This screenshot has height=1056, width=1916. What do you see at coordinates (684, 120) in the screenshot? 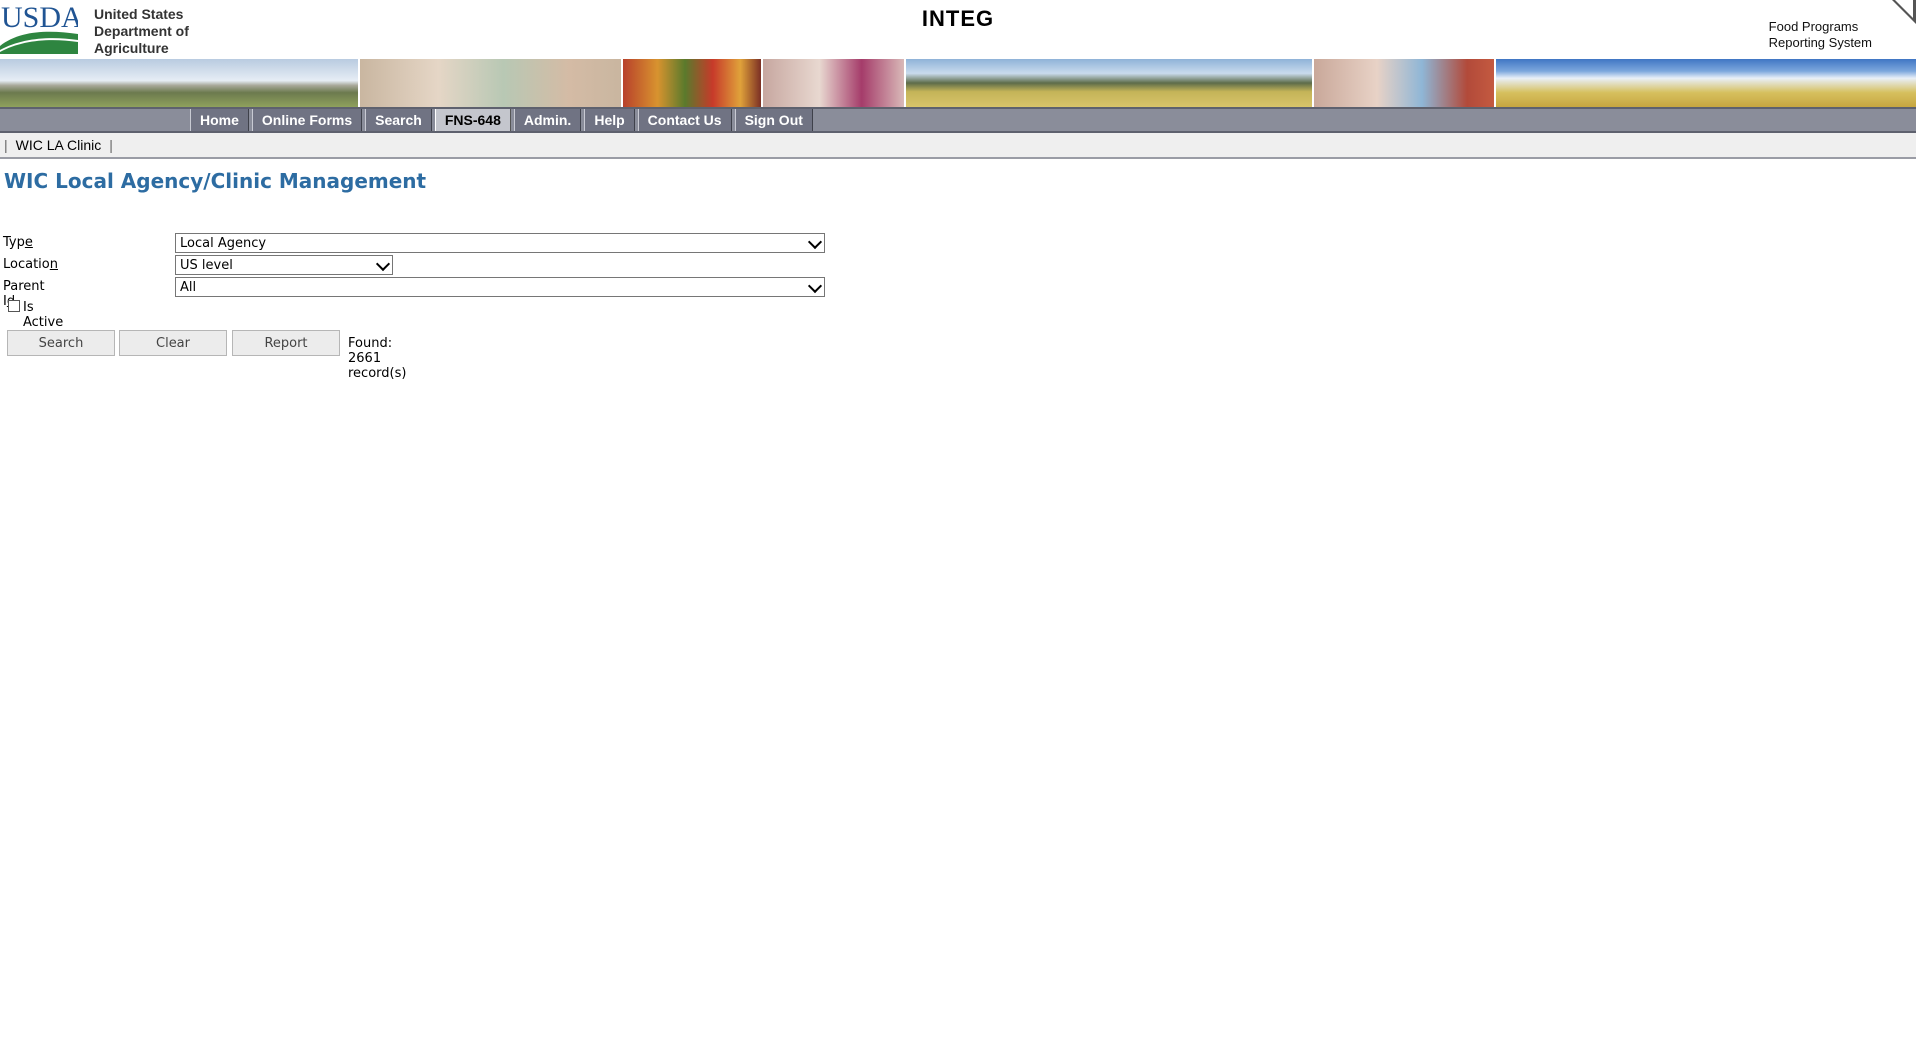
I see `nav-contact-us: Contact Us` at bounding box center [684, 120].